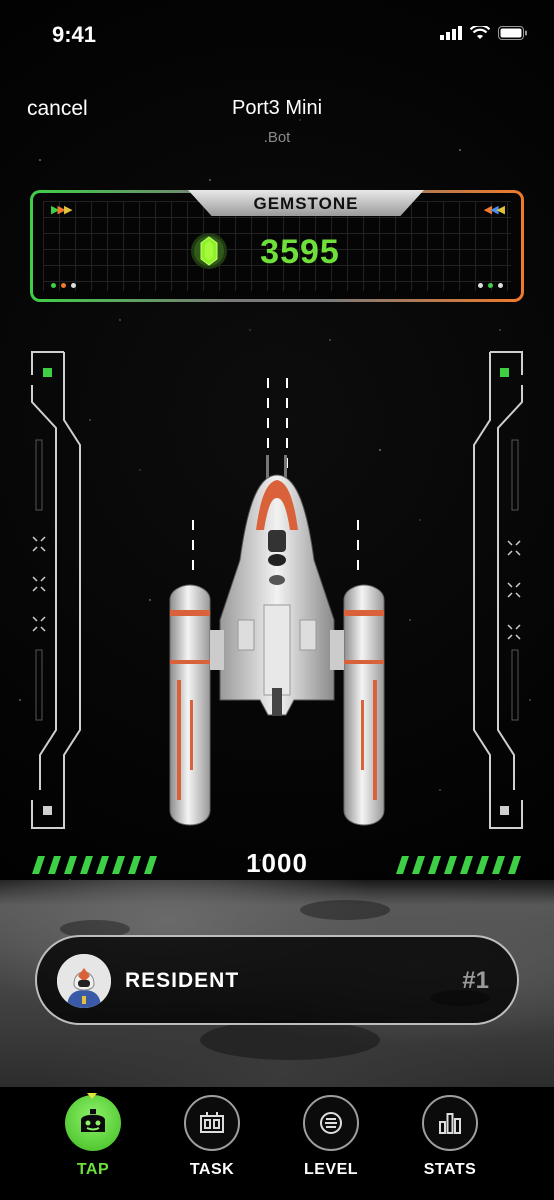 The image size is (554, 1200). What do you see at coordinates (458, 865) in the screenshot?
I see `stripes-right-icon` at bounding box center [458, 865].